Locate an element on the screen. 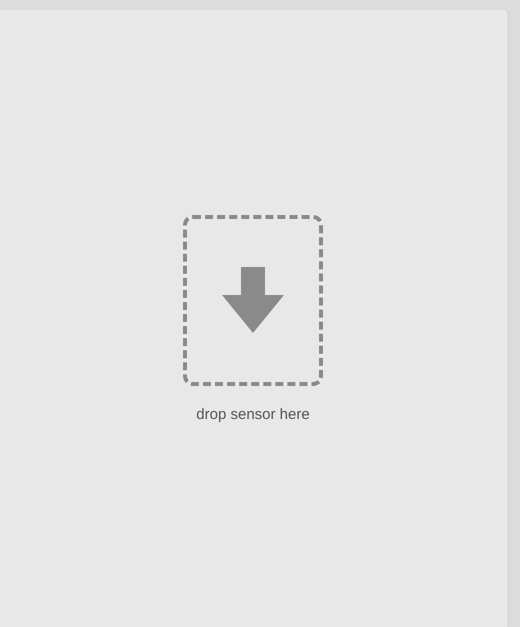 The image size is (520, 627). down-arrow-icon is located at coordinates (253, 300).